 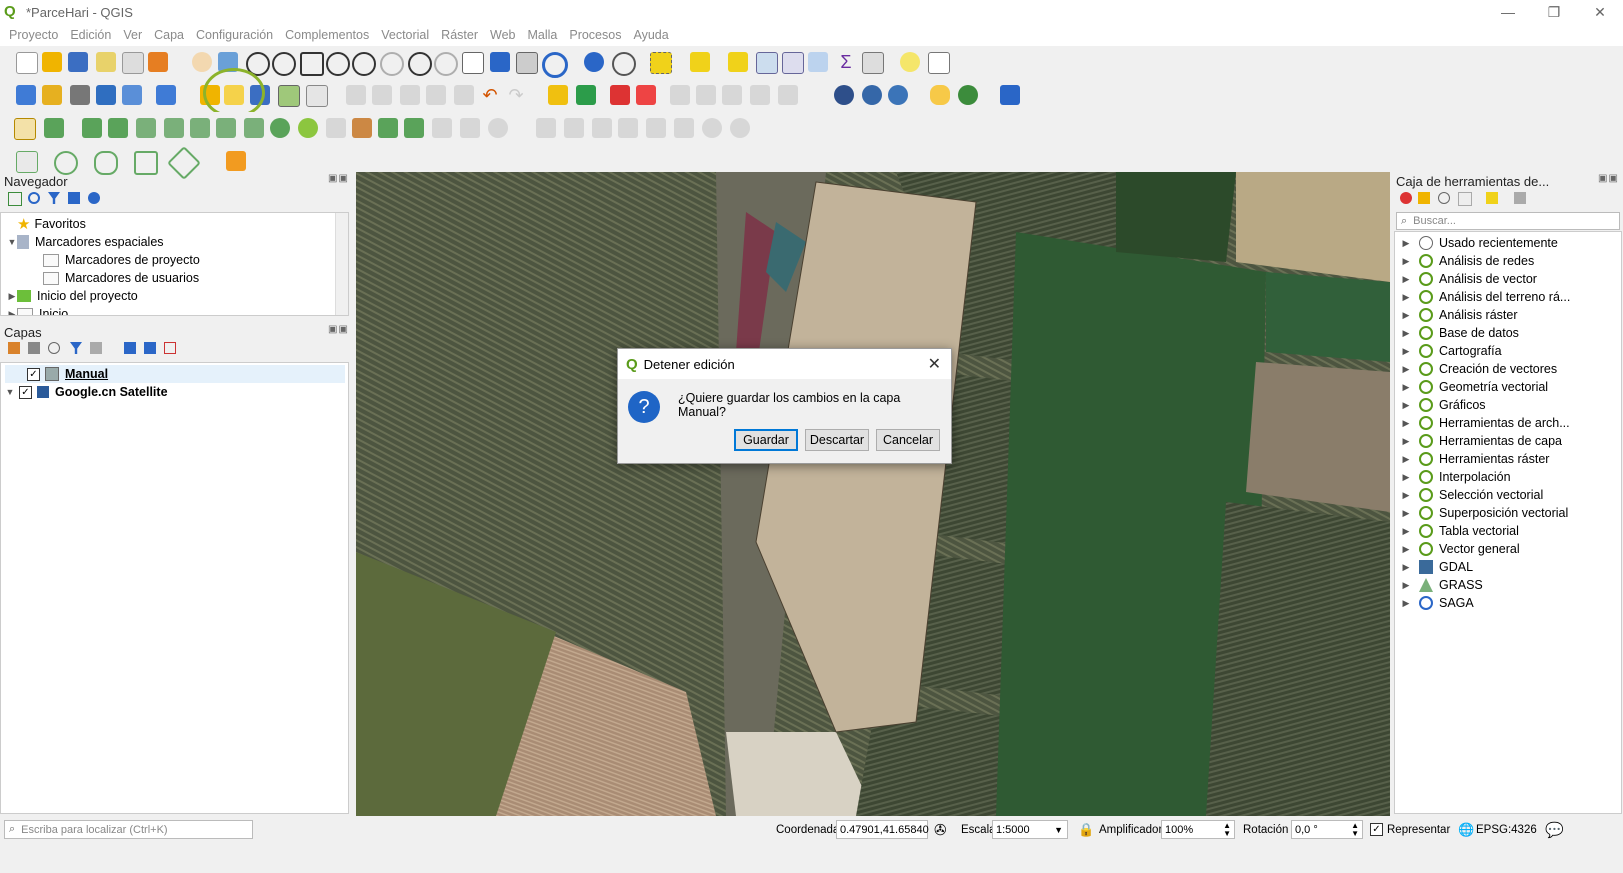 What do you see at coordinates (170, 348) in the screenshot?
I see `remove-layer-icon` at bounding box center [170, 348].